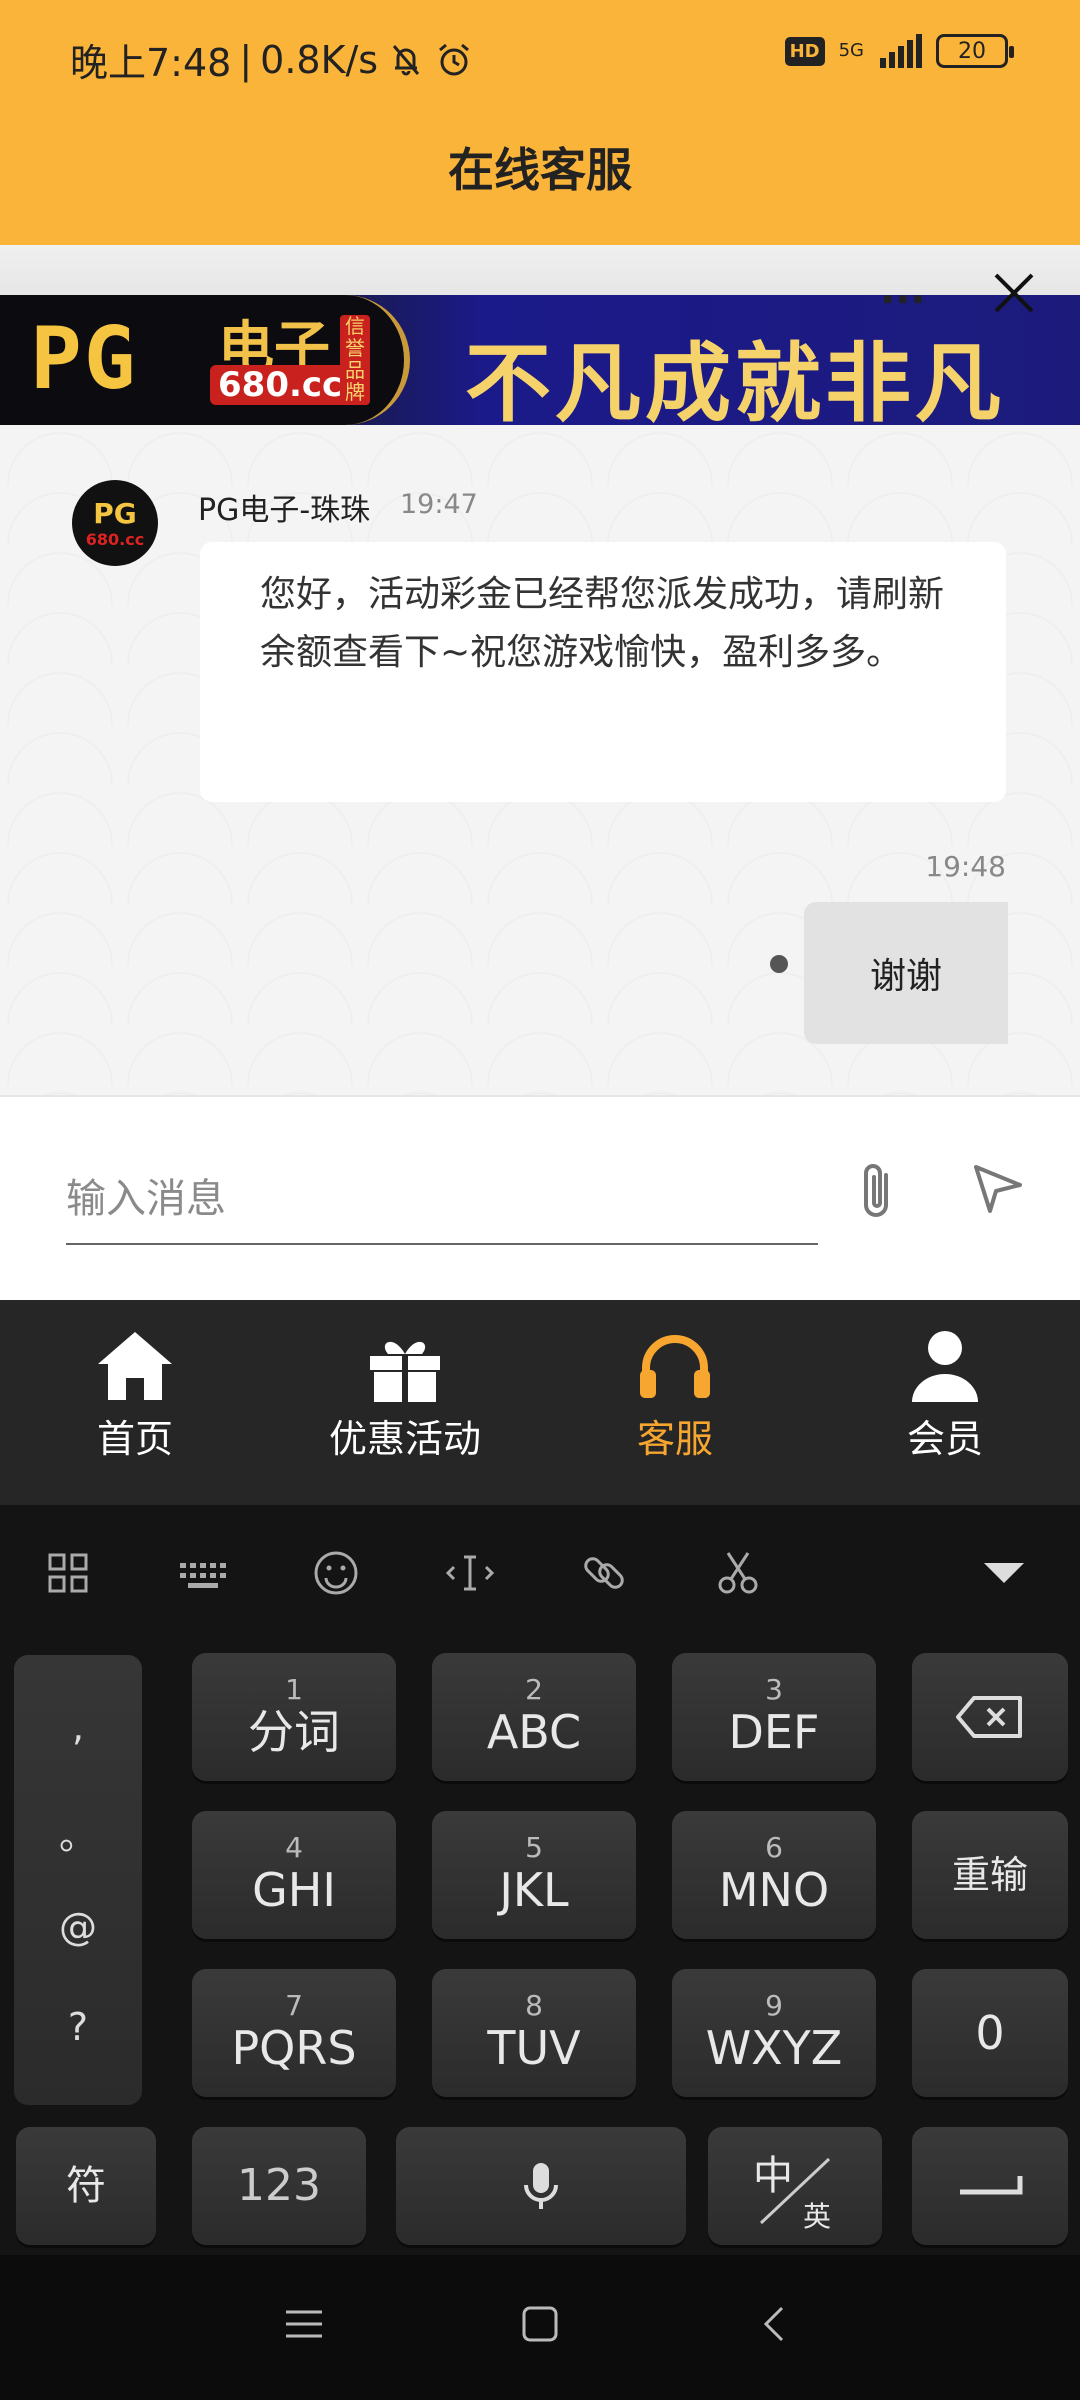  I want to click on page-title: 在线客服, so click(540, 170).